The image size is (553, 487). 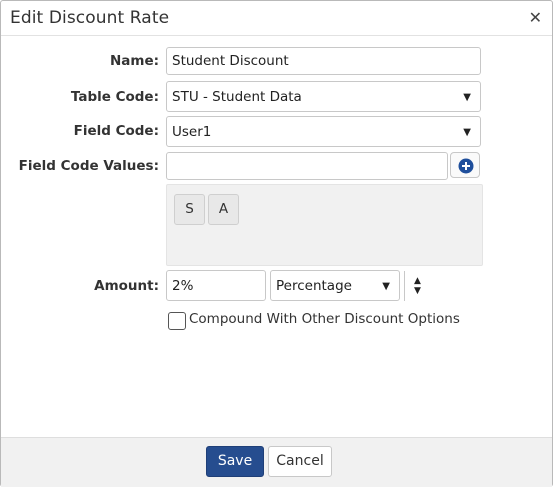 What do you see at coordinates (177, 321) in the screenshot?
I see `compound-checkbox` at bounding box center [177, 321].